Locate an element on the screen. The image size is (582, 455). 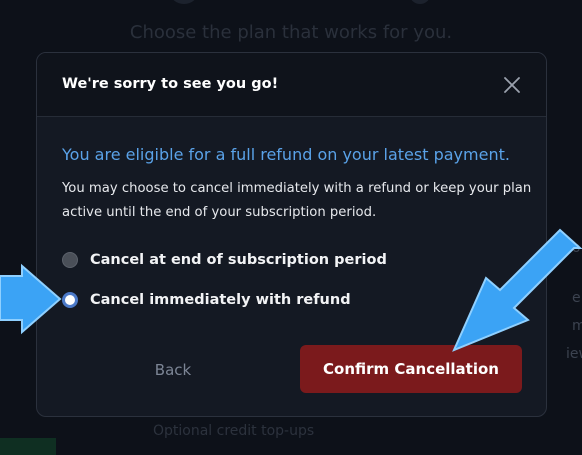
close-button is located at coordinates (512, 85).